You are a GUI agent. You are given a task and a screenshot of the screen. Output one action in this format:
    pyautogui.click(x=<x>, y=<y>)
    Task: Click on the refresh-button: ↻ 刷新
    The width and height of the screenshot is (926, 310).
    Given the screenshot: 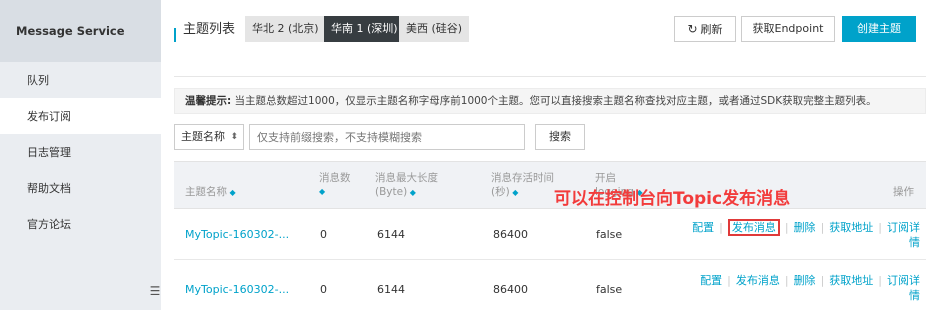 What is the action you would take?
    pyautogui.click(x=705, y=29)
    